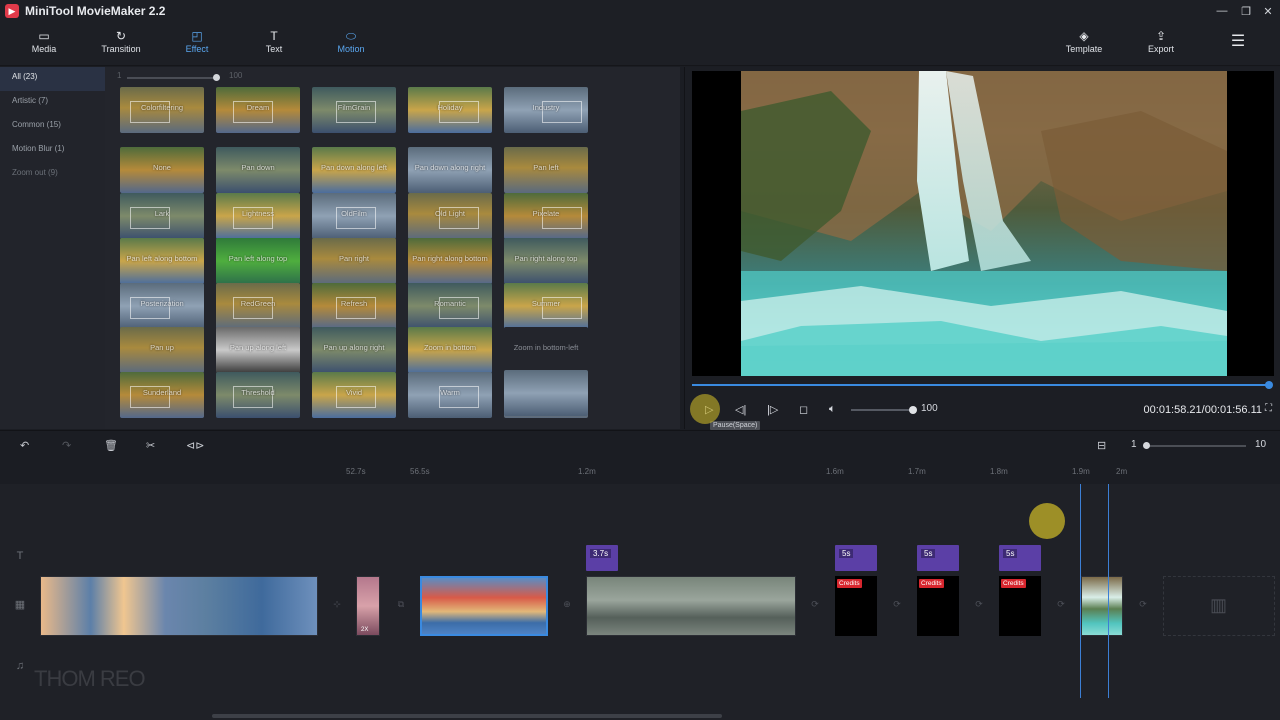 The image size is (1280, 720). I want to click on category-zoom-out: Zoom out (9), so click(52, 175).